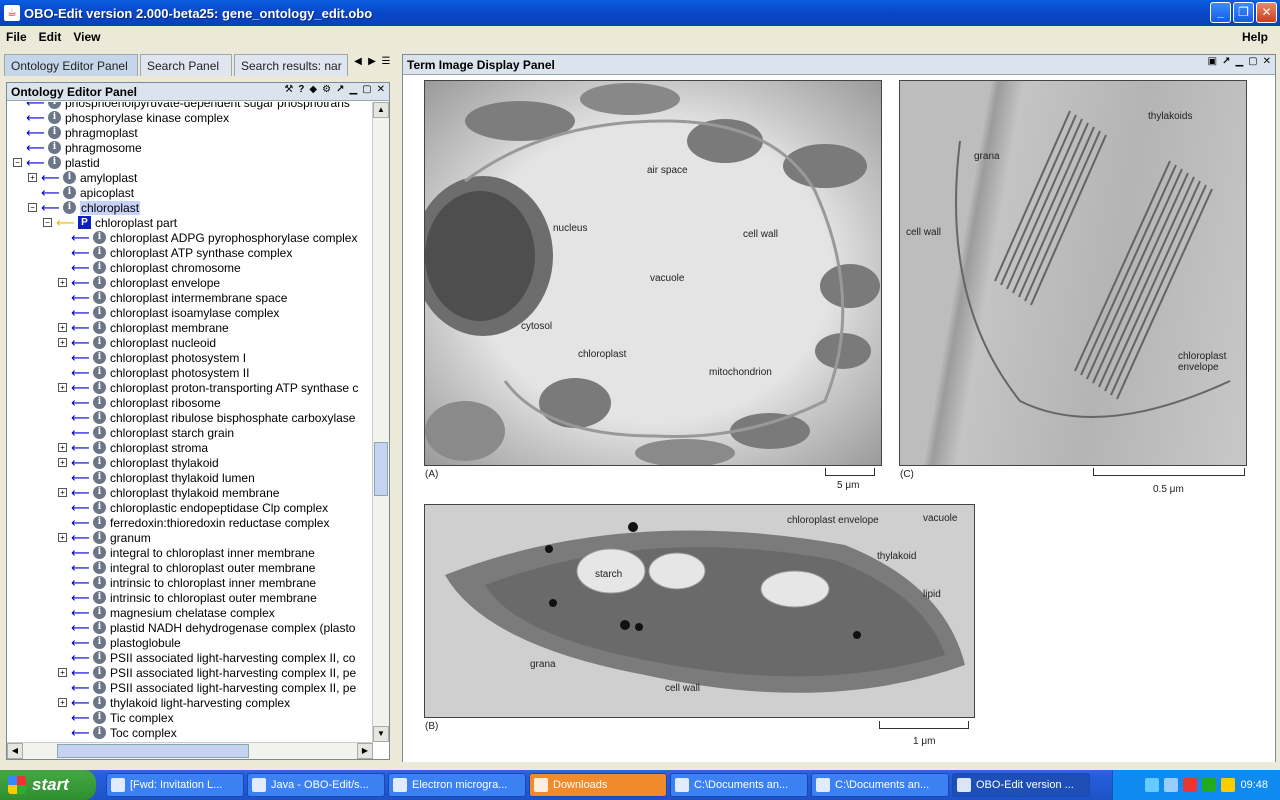 This screenshot has width=1280, height=800. Describe the element at coordinates (198, 298) in the screenshot. I see `term-label: chloroplast intermembrane space` at that location.